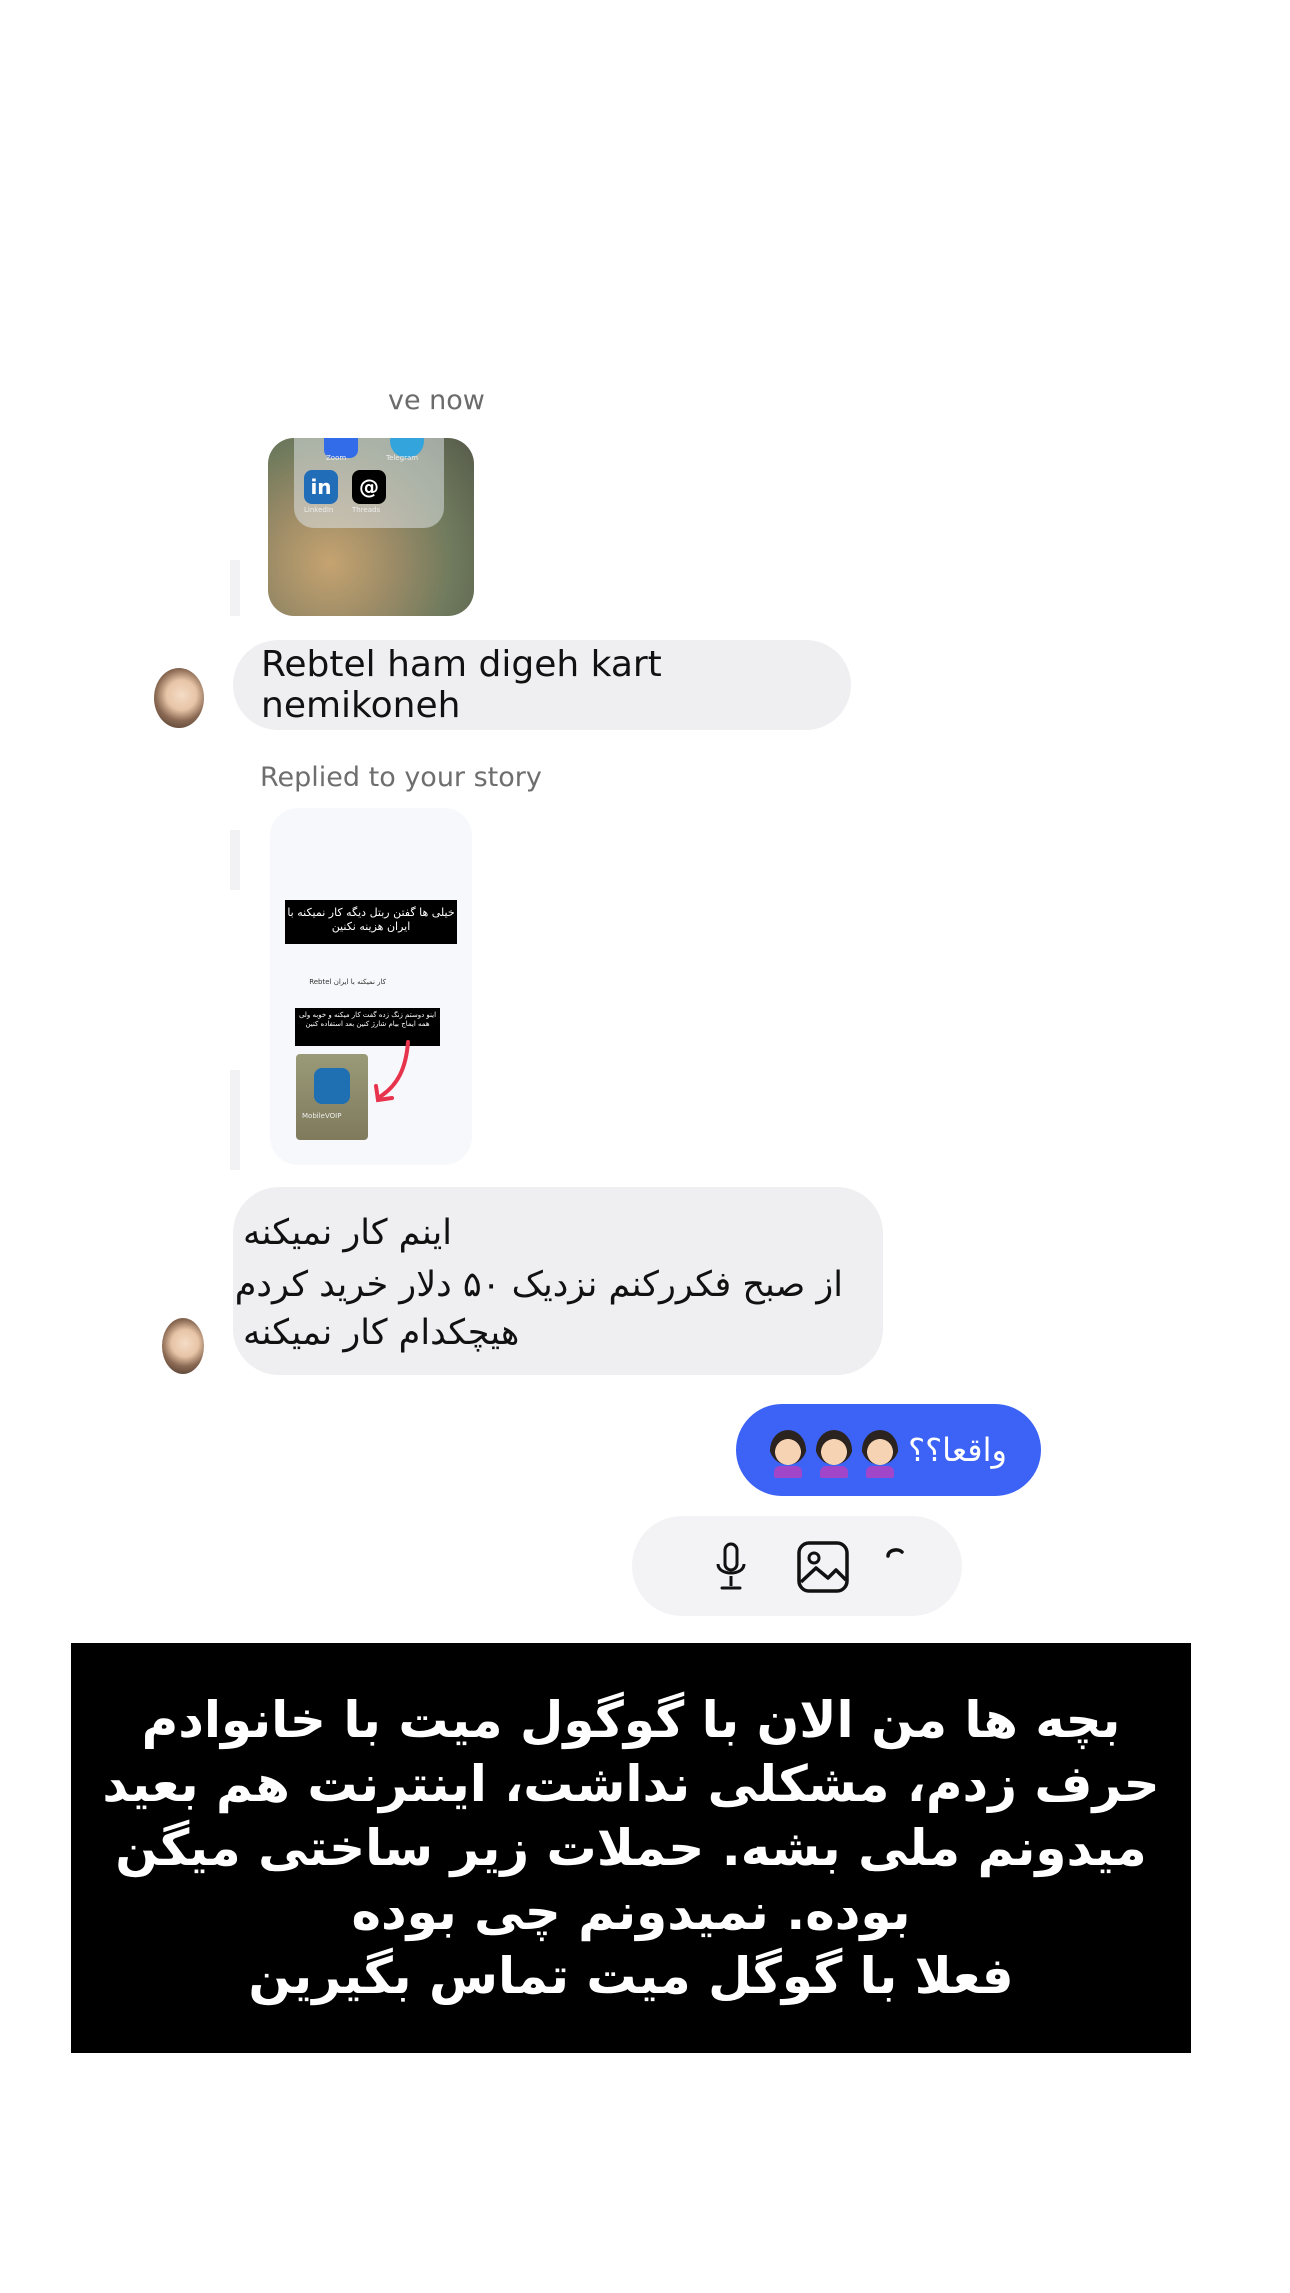 The height and width of the screenshot is (2293, 1290). I want to click on threads-icon: @, so click(369, 487).